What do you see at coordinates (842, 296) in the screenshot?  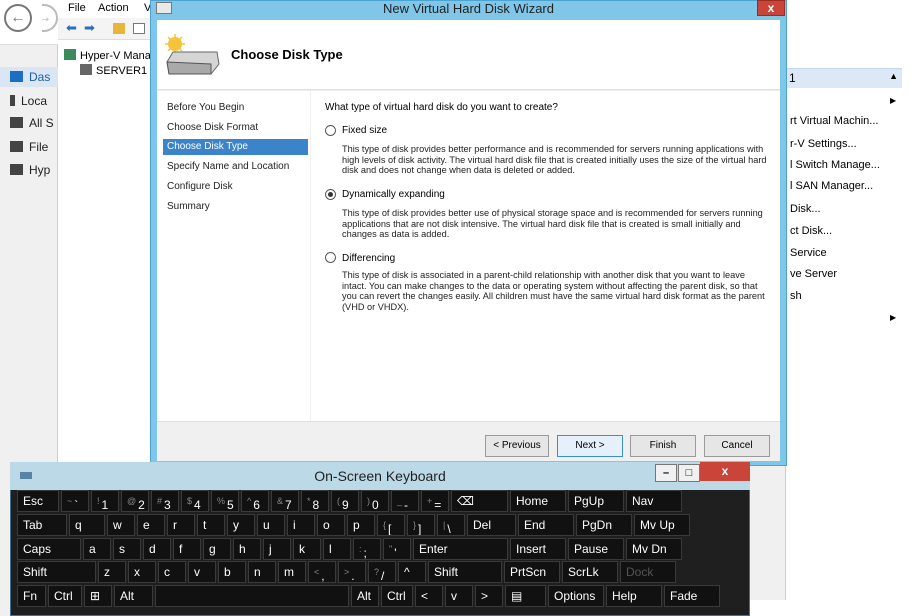 I see `action-refresh: sh` at bounding box center [842, 296].